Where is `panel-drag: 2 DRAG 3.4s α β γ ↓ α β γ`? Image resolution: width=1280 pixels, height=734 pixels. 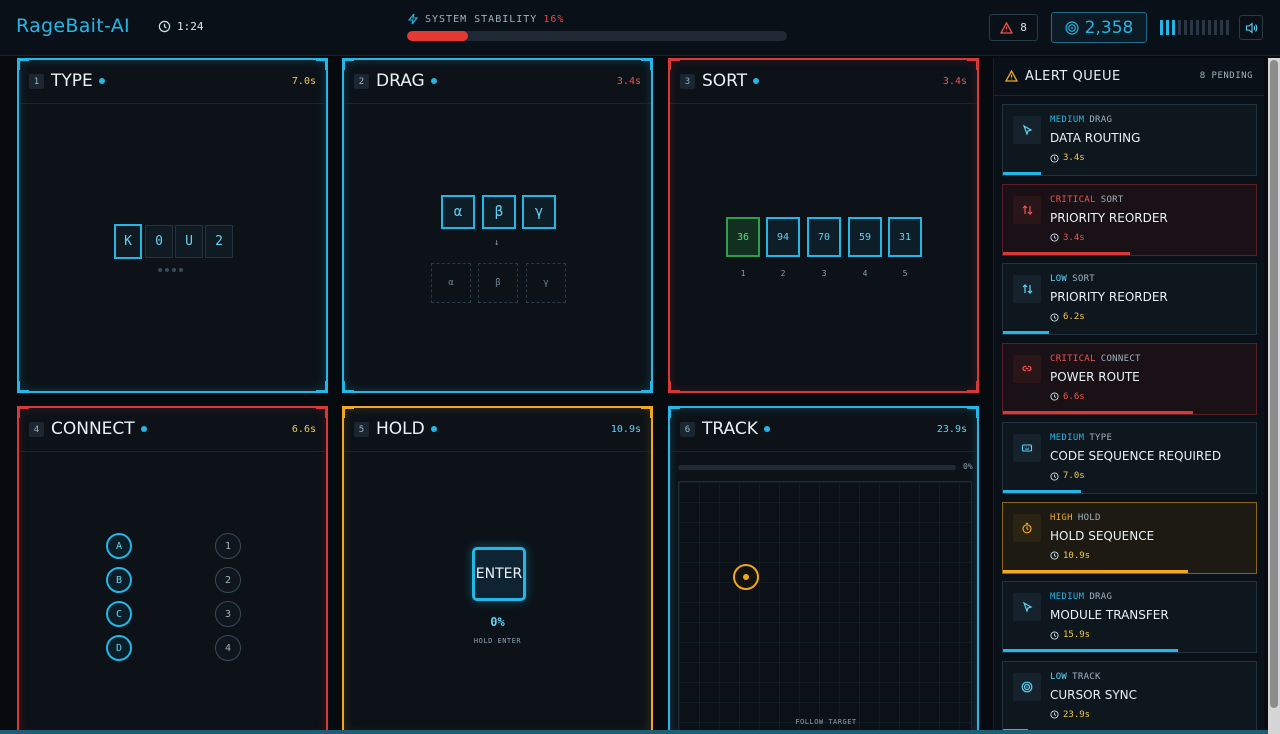
panel-drag: 2 DRAG 3.4s α β γ ↓ α β γ is located at coordinates (497, 225).